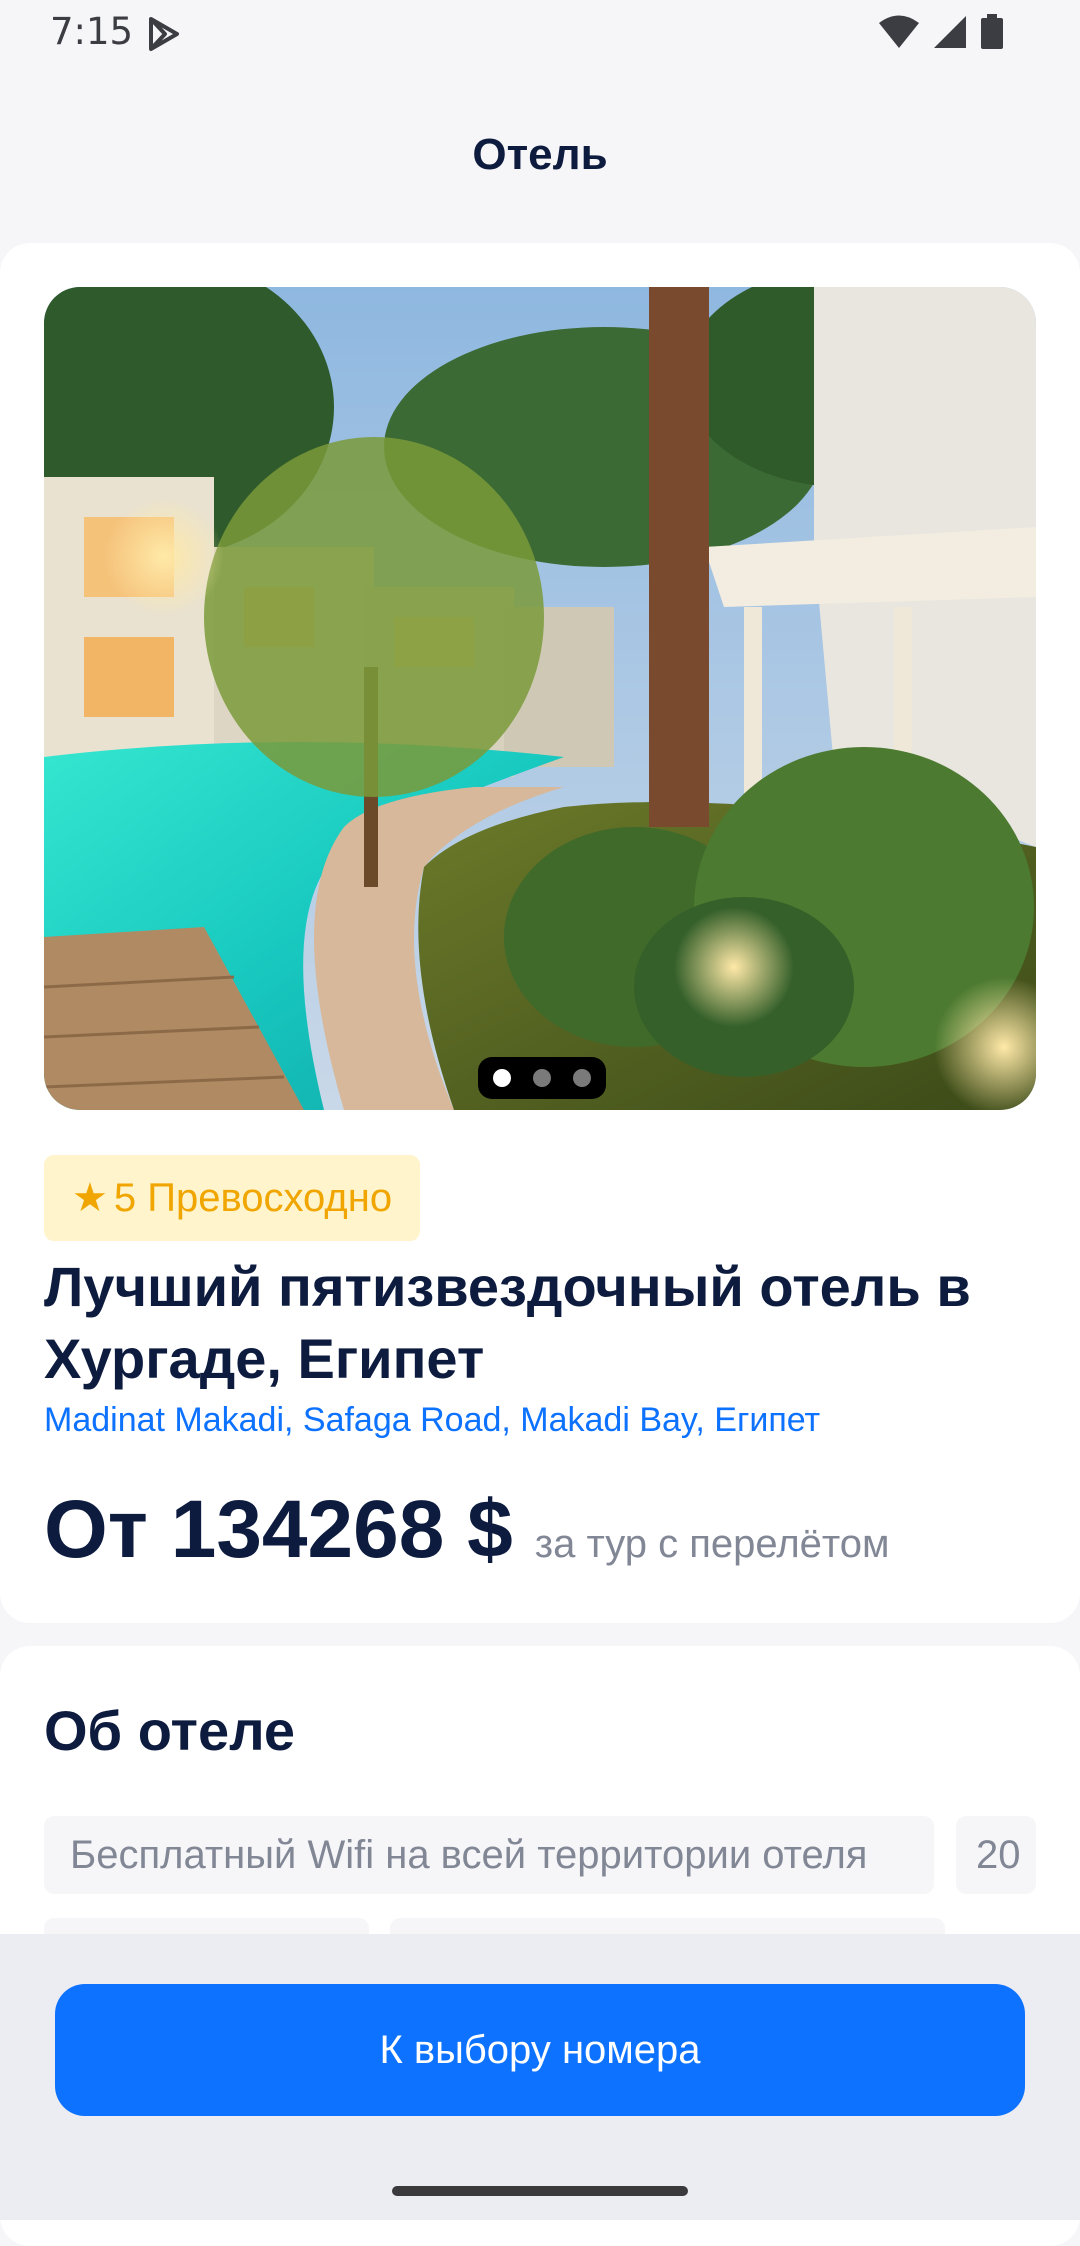 The image size is (1080, 2246). I want to click on status-icons, so click(941, 32).